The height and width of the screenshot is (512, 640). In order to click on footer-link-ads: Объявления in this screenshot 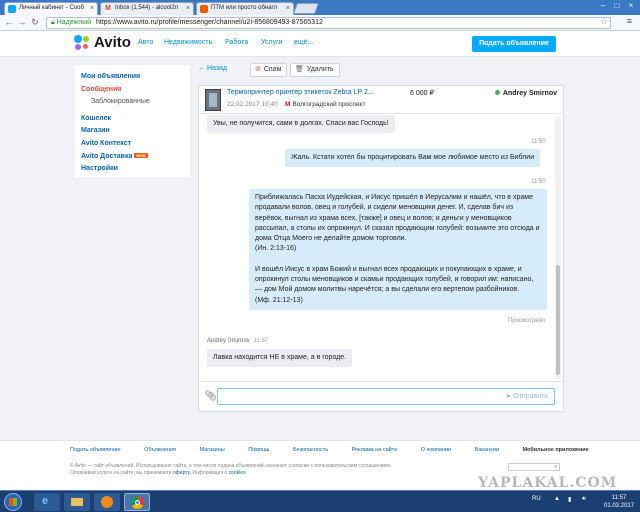, I will do `click(160, 450)`.